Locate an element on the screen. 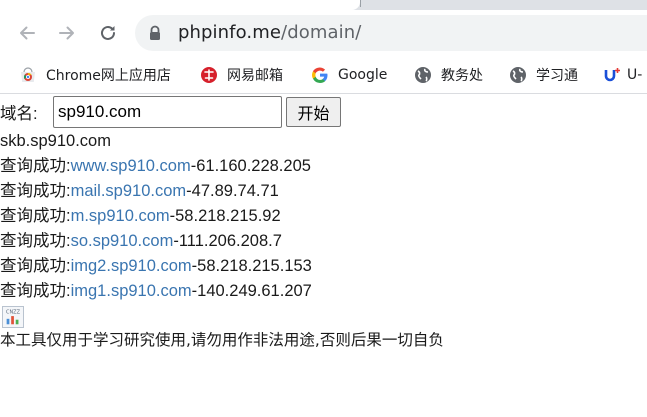 This screenshot has height=417, width=647. tab-strip is located at coordinates (323, 5).